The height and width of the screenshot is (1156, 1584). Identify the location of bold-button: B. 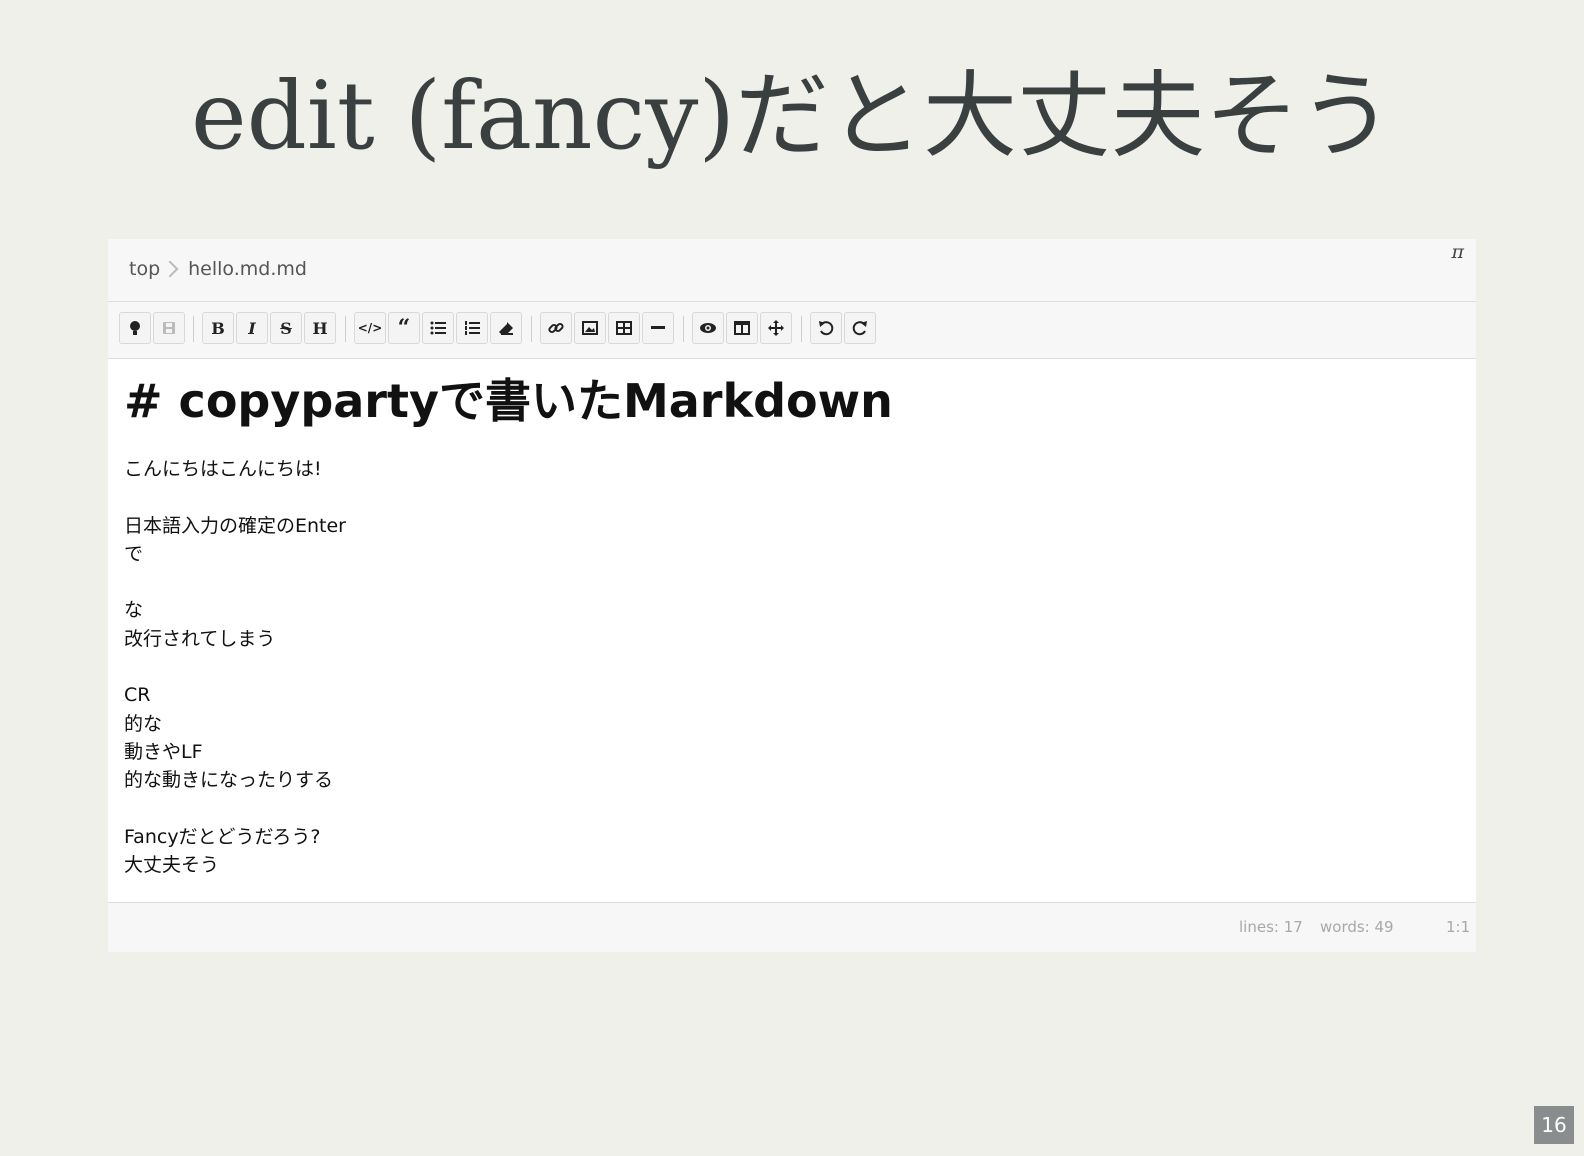
(218, 328).